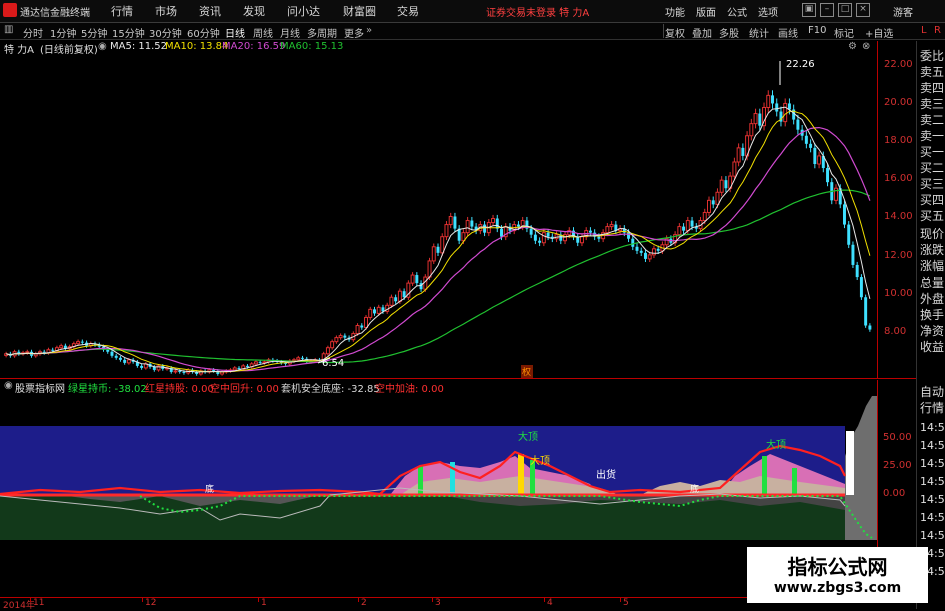  Describe the element at coordinates (932, 119) in the screenshot. I see `sidebar-item-ask2: 卖二` at that location.